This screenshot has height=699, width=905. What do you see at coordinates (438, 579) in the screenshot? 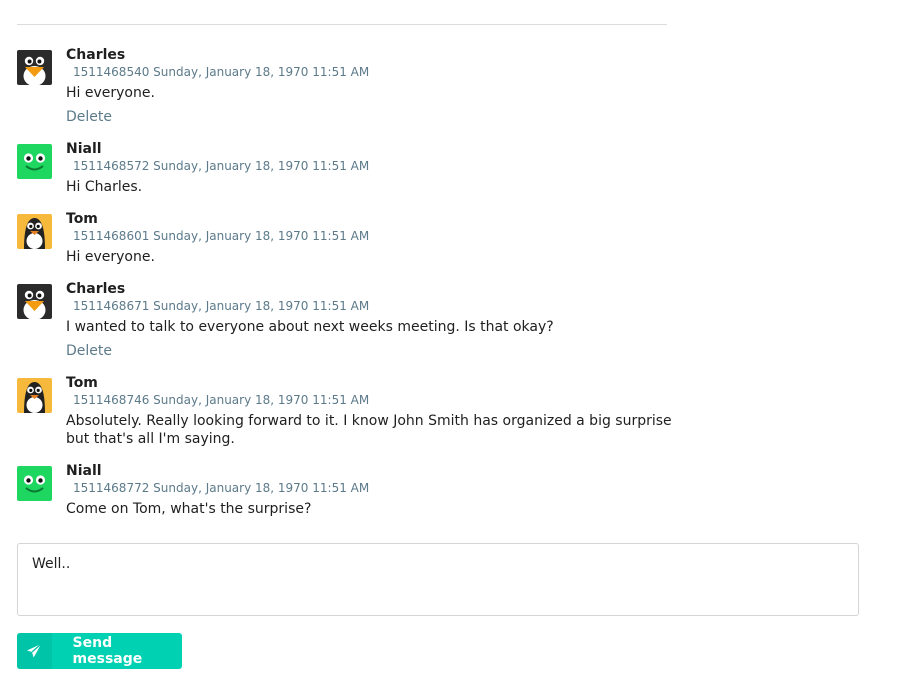
I see `message-input: Well..` at bounding box center [438, 579].